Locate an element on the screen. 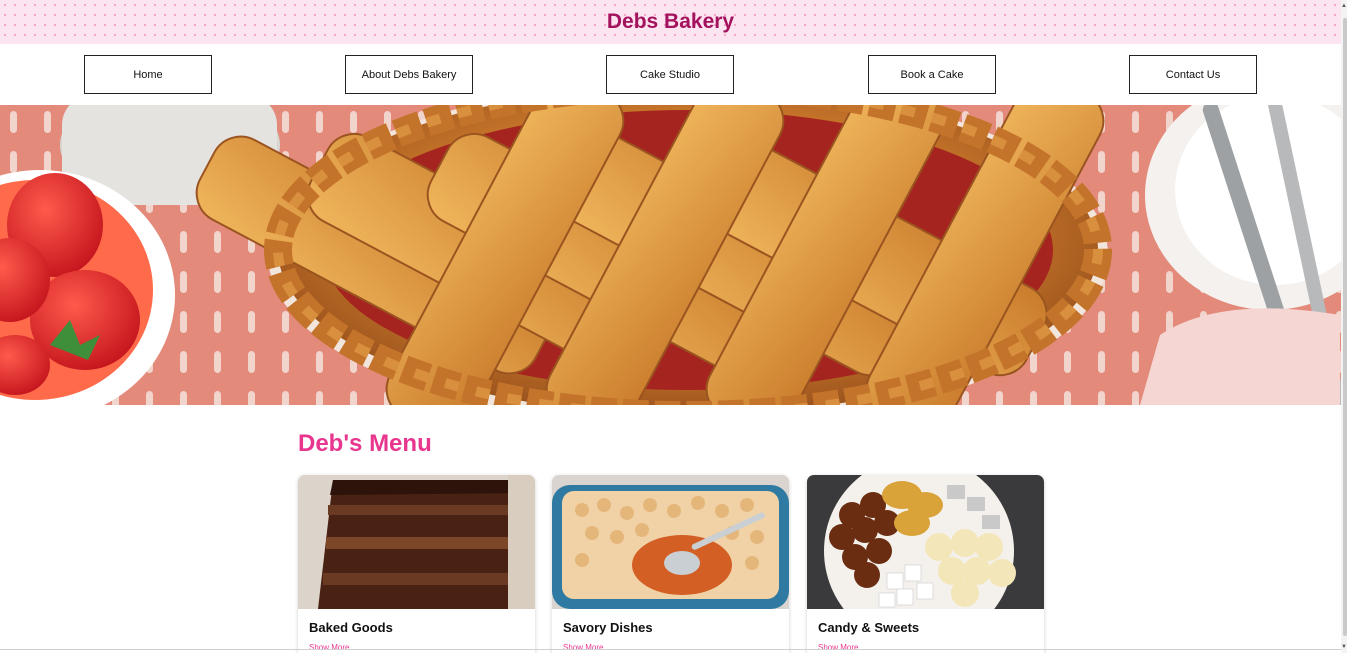 The width and height of the screenshot is (1347, 653). scroll-thumb is located at coordinates (1345, 327).